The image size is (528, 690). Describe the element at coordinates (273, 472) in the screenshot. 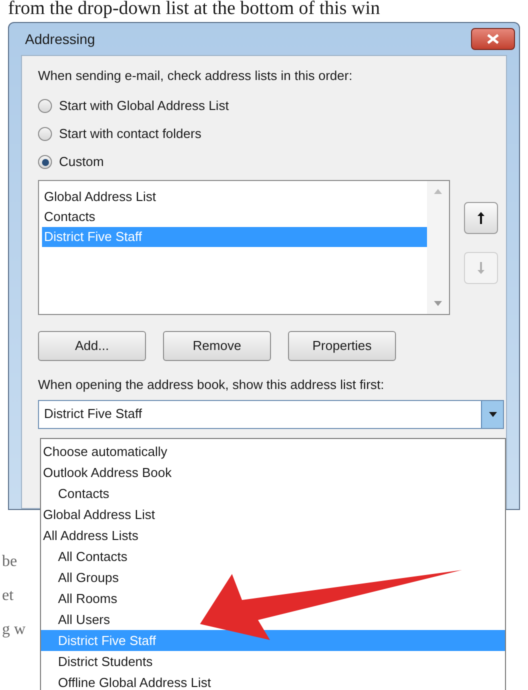

I see `dropdown-item: Outlook Address Book` at that location.